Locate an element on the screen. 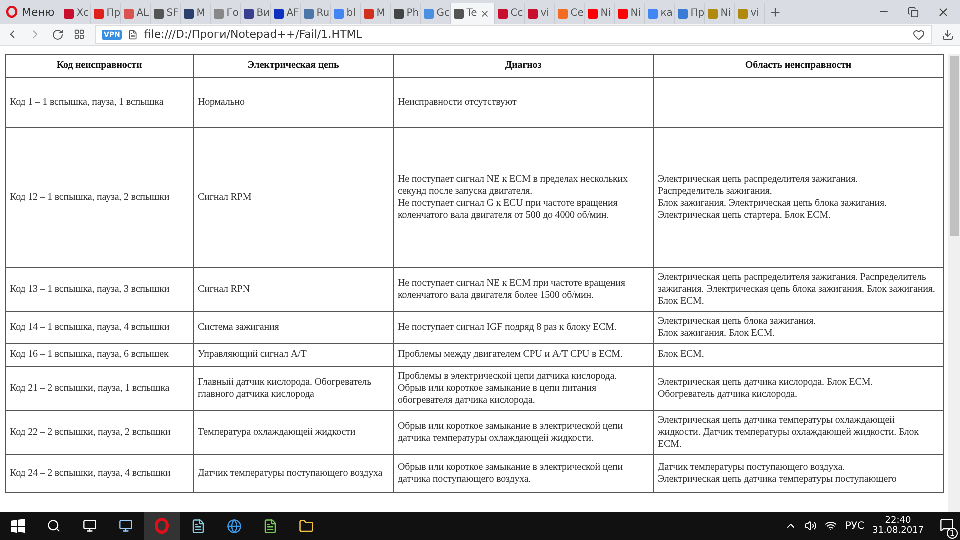 The image size is (960, 540). table-cell: Сигнал RPM is located at coordinates (294, 198).